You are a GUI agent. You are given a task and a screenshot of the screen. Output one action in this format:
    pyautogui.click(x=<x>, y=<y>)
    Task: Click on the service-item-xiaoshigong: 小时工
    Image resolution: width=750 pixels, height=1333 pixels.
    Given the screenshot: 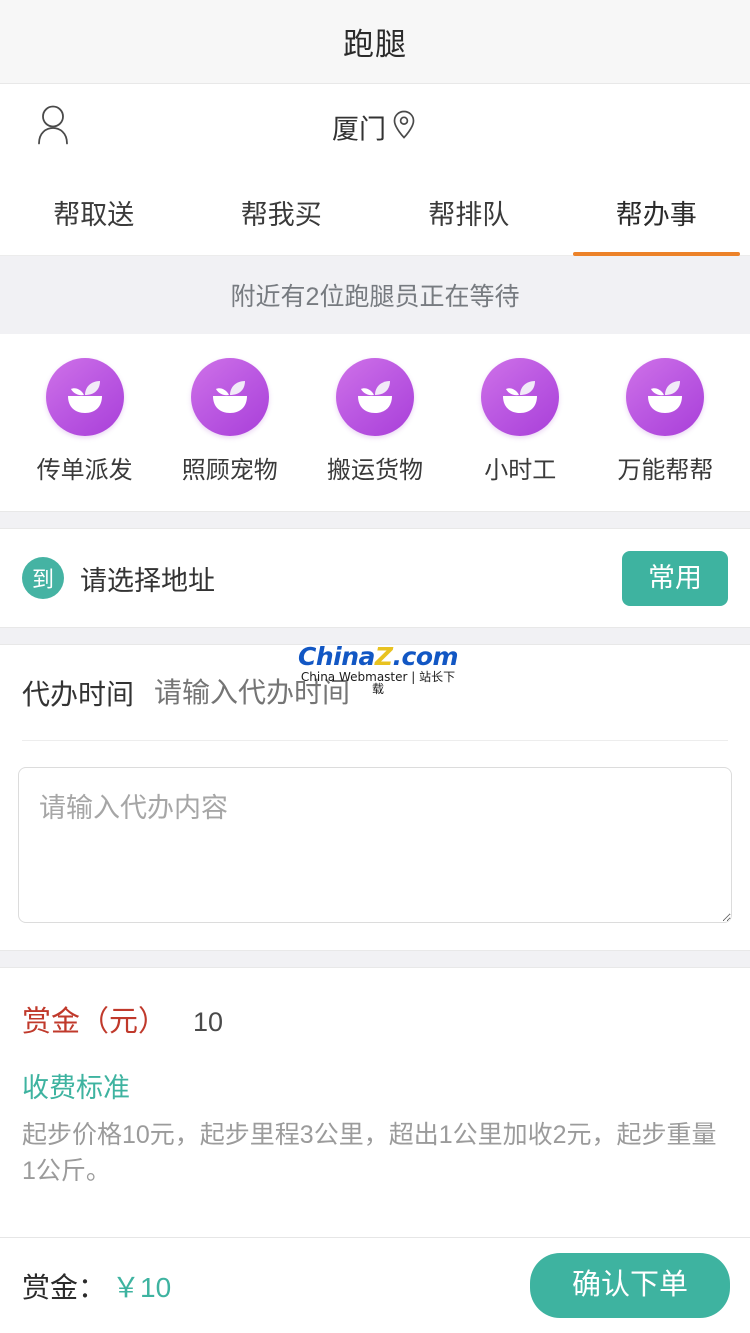 What is the action you would take?
    pyautogui.click(x=520, y=421)
    